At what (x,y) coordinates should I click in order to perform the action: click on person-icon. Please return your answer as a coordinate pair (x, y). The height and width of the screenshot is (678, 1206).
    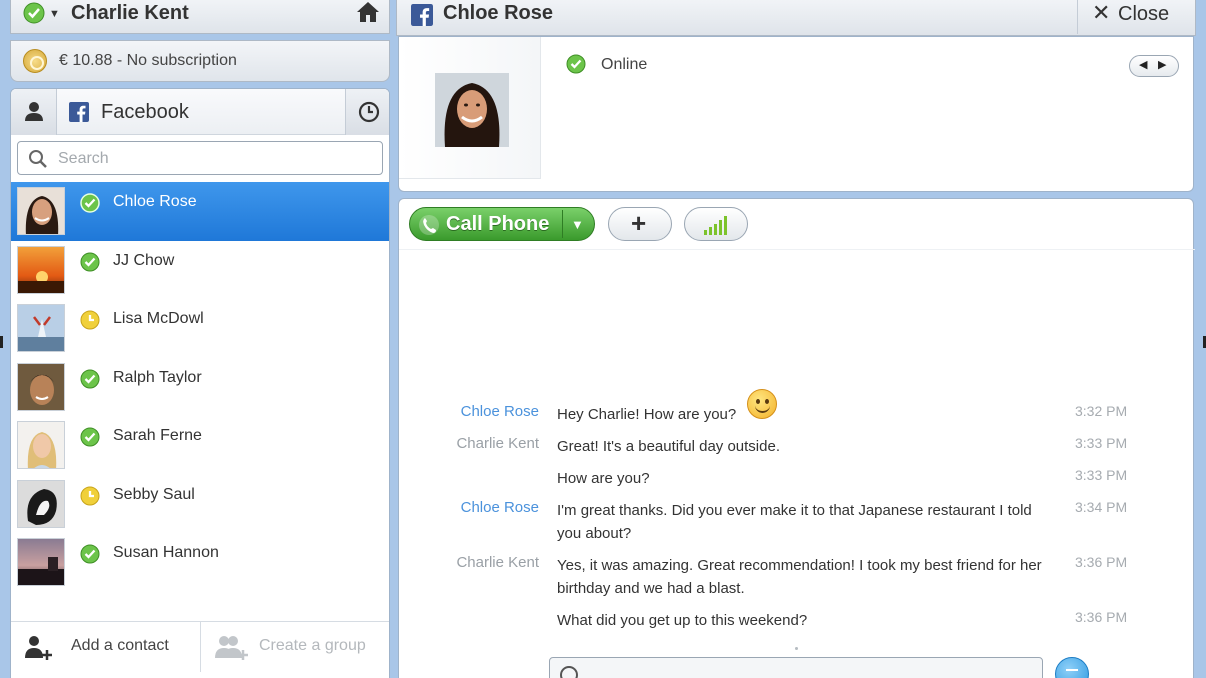
    Looking at the image, I should click on (34, 111).